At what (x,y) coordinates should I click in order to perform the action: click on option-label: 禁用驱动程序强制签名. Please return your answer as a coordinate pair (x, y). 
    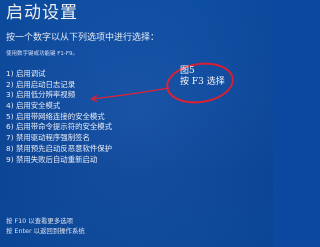
    Looking at the image, I should click on (52, 138).